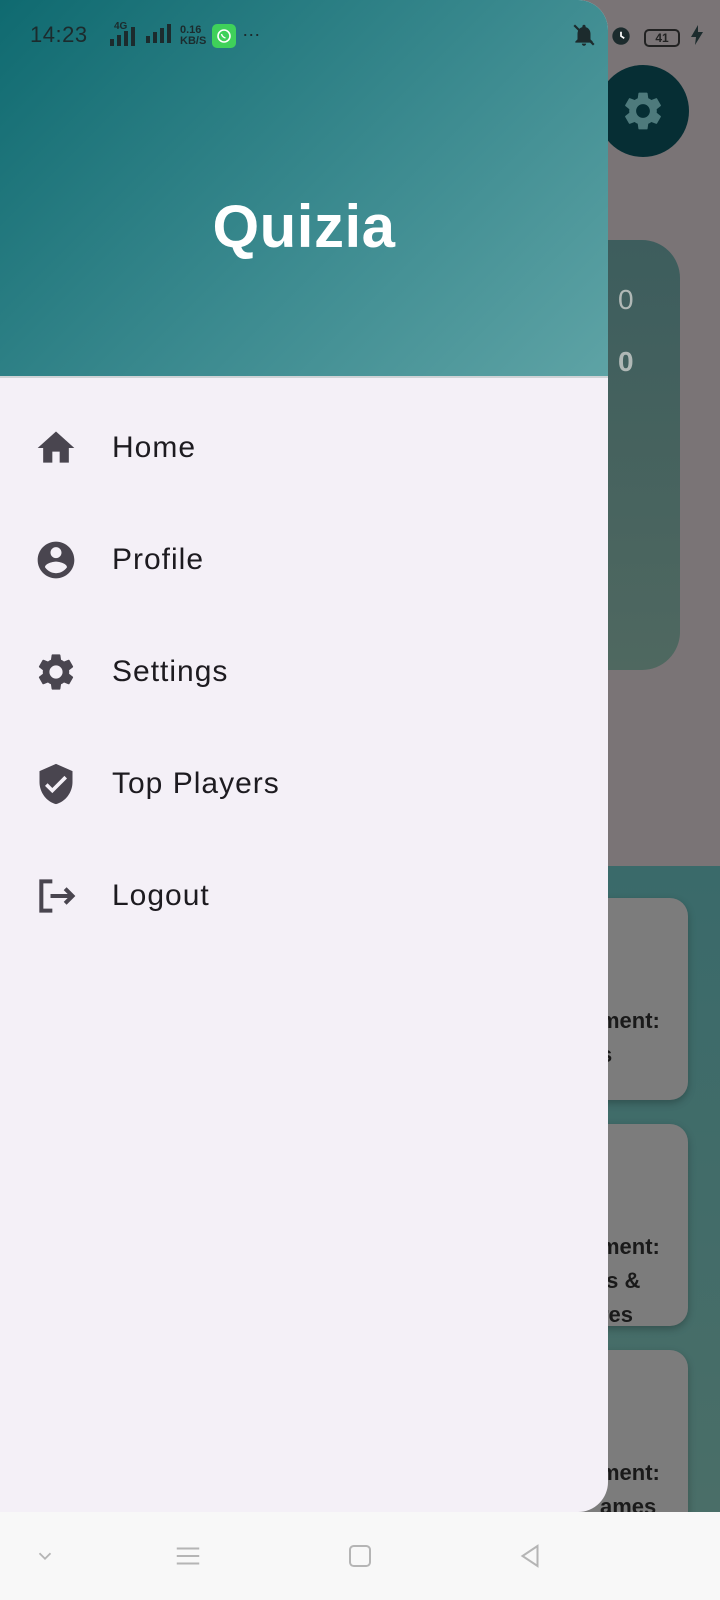 The image size is (720, 1600). I want to click on drawer-item-home: Home, so click(304, 448).